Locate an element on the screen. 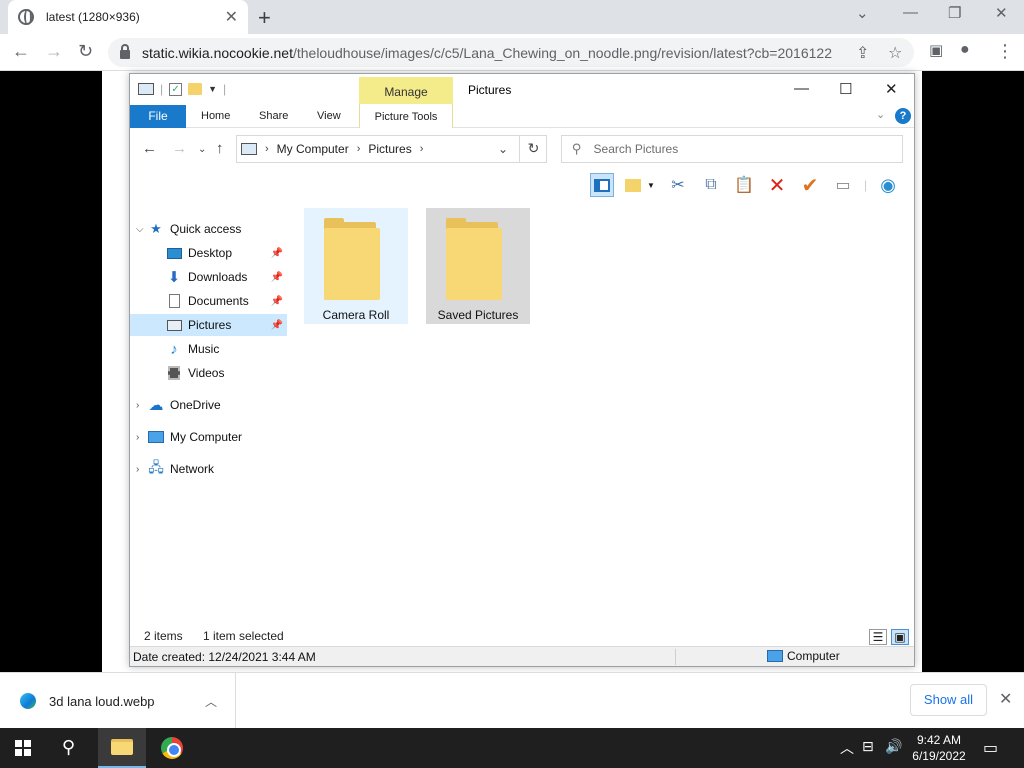  breadcrumb-my-computer: My Computer is located at coordinates (313, 149).